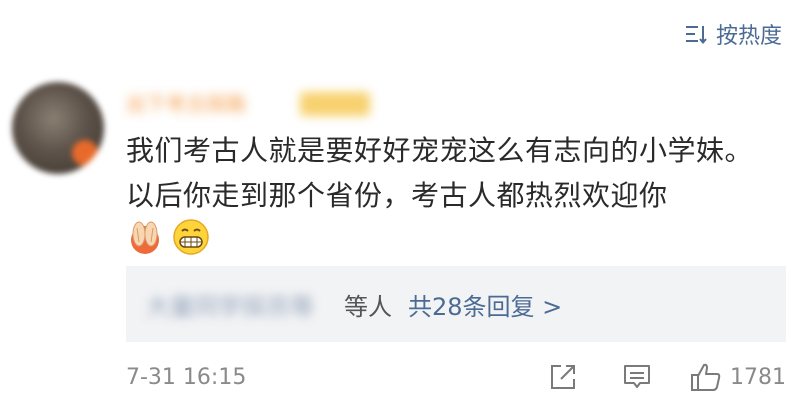  I want to click on comment-icon, so click(637, 376).